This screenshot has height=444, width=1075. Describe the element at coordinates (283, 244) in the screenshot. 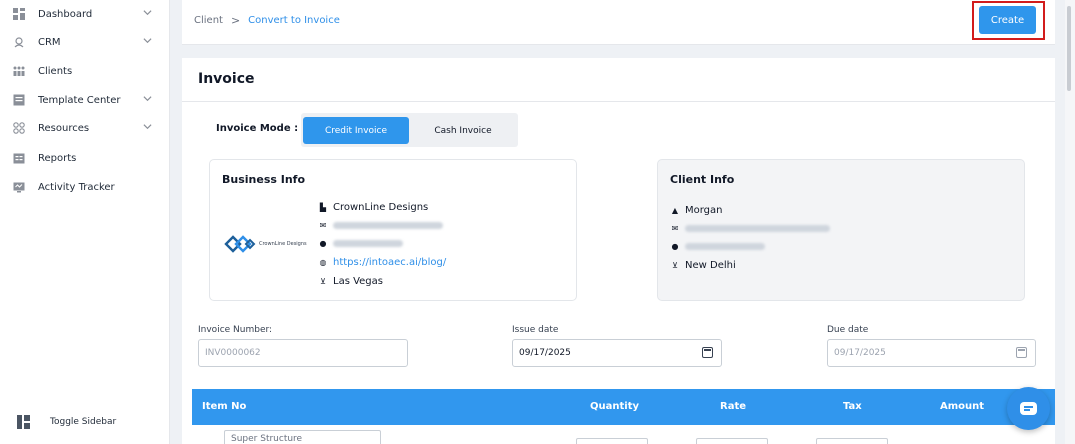

I see `business-logo-text: CrownLine Designs` at that location.